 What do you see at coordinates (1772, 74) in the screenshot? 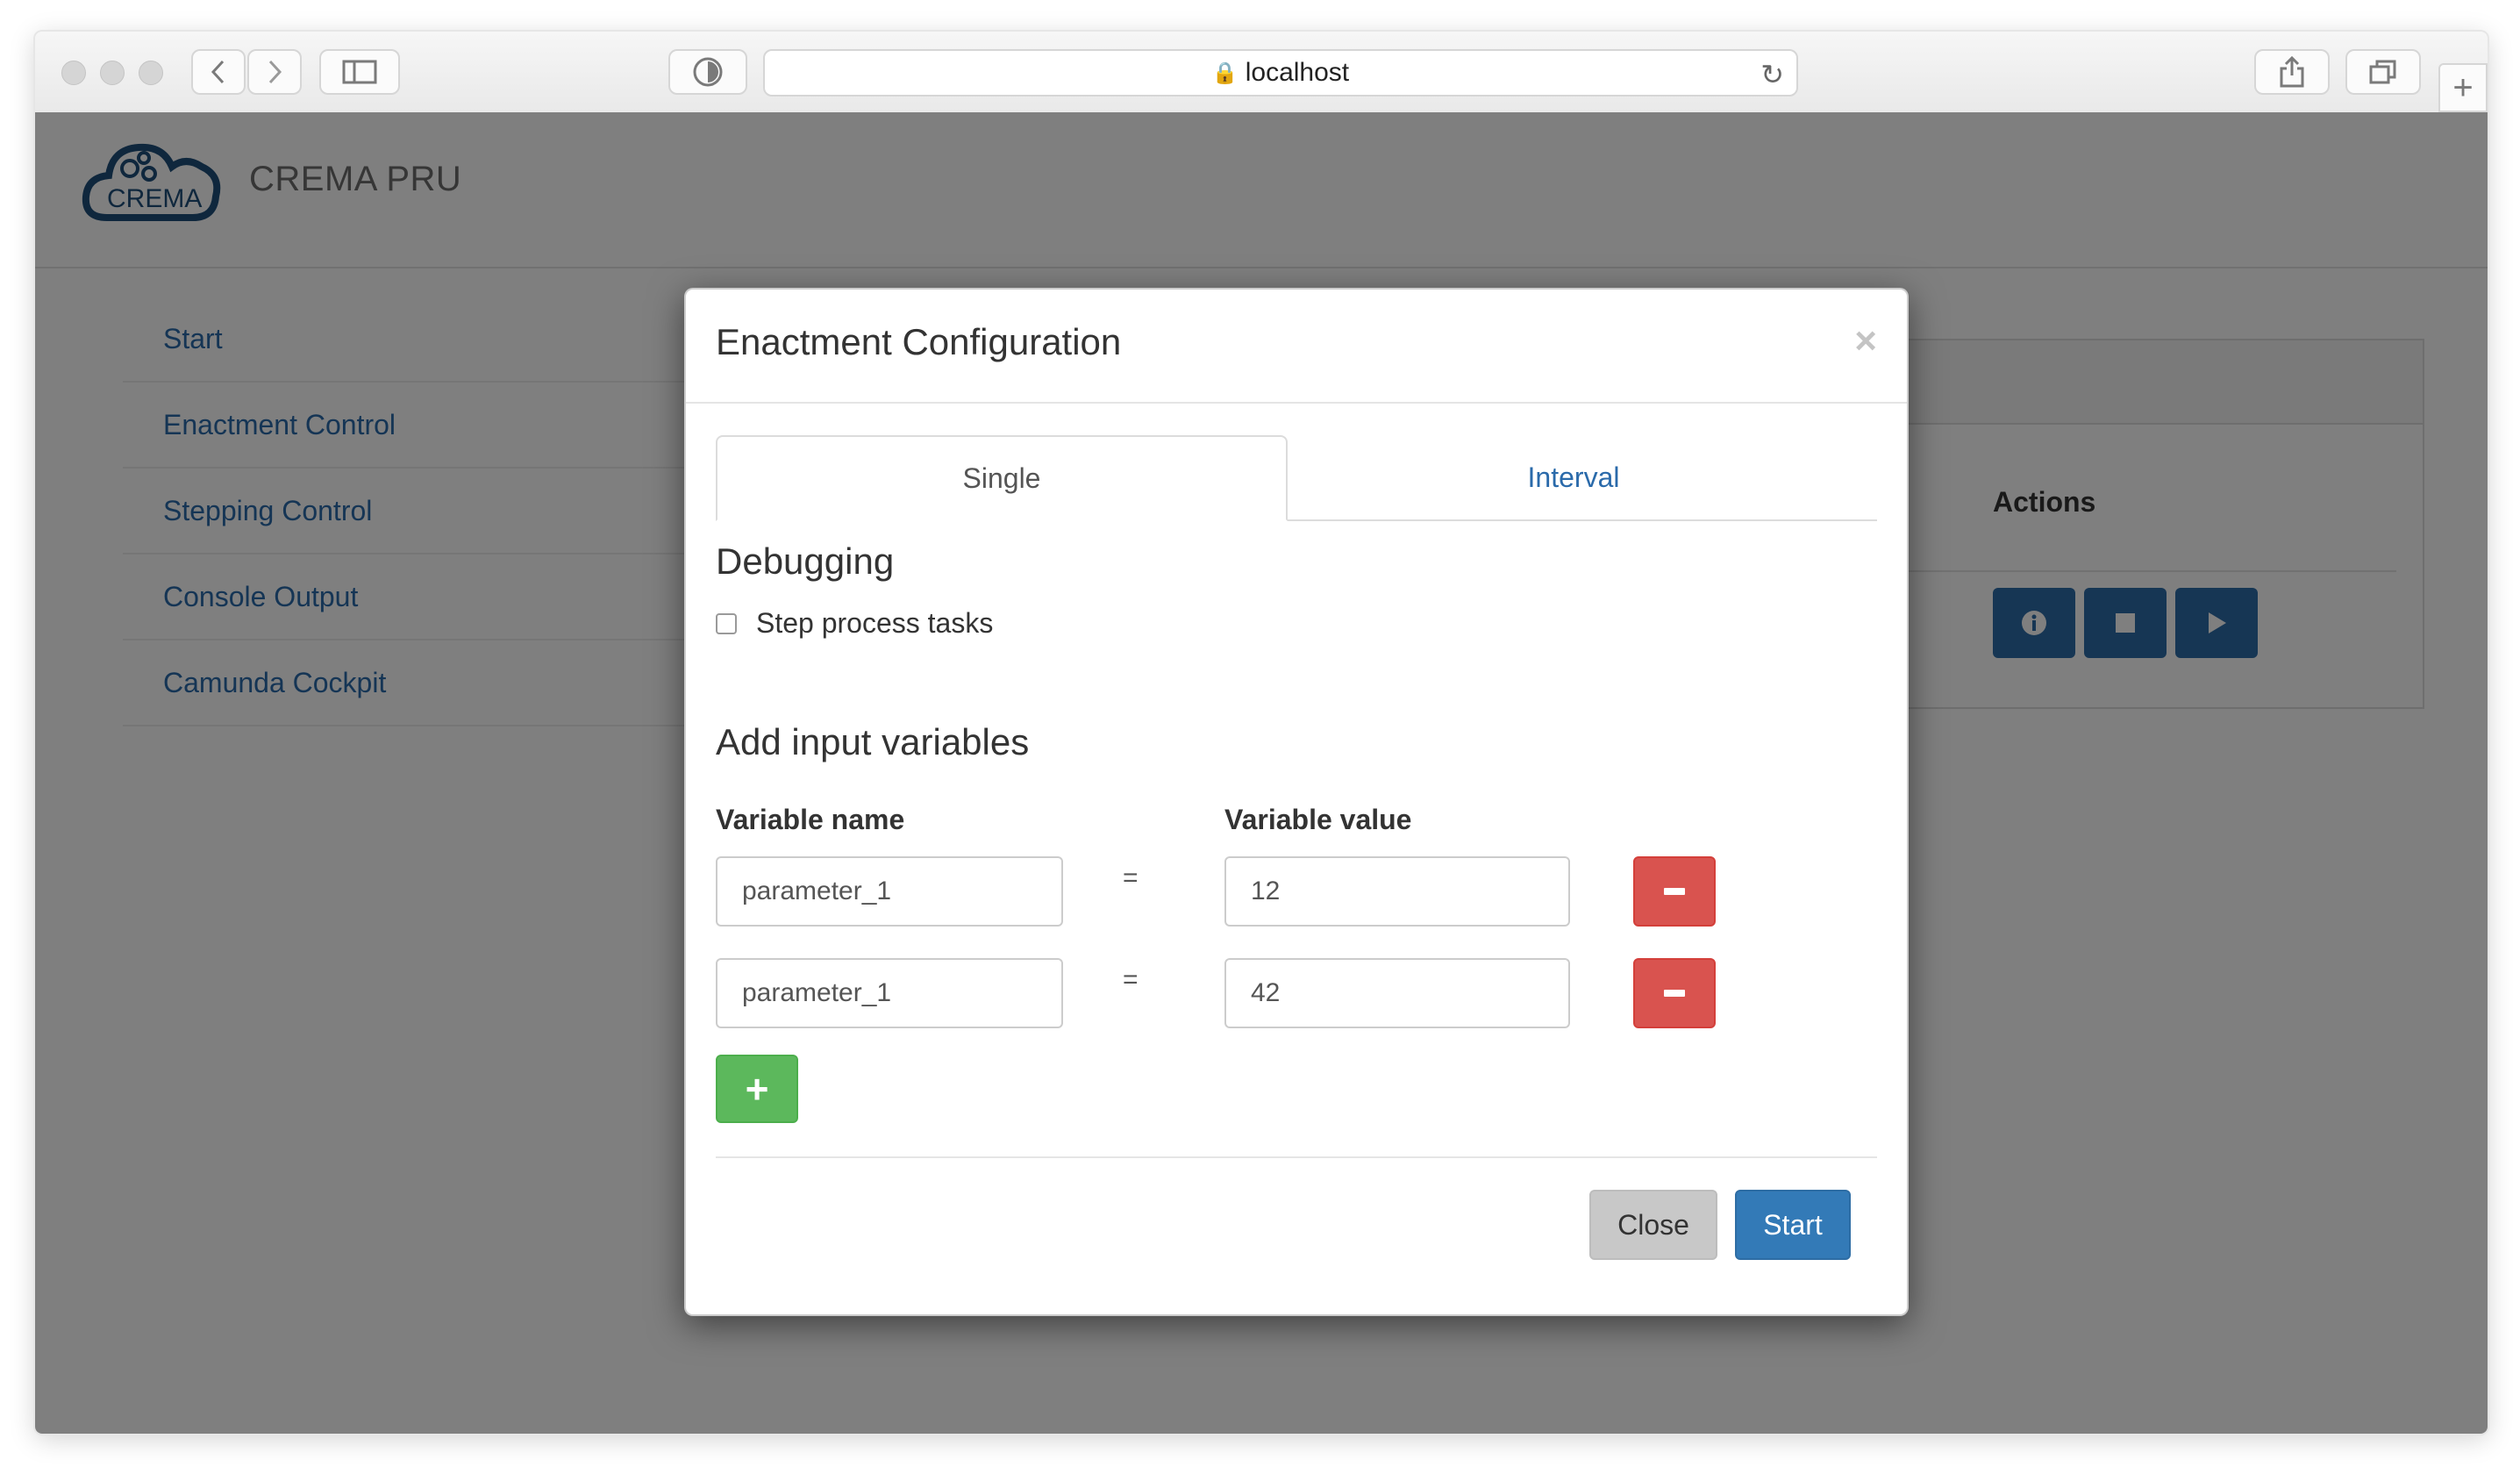
I see `reload-icon: ↻` at bounding box center [1772, 74].